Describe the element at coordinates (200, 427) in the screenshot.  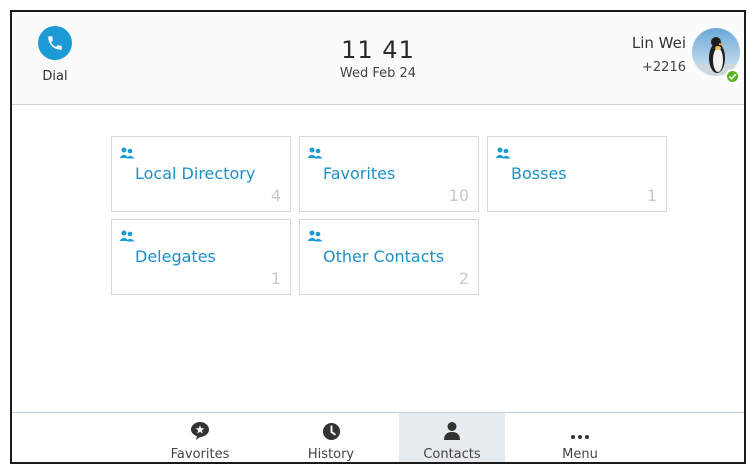
I see `star-bubble-icon` at that location.